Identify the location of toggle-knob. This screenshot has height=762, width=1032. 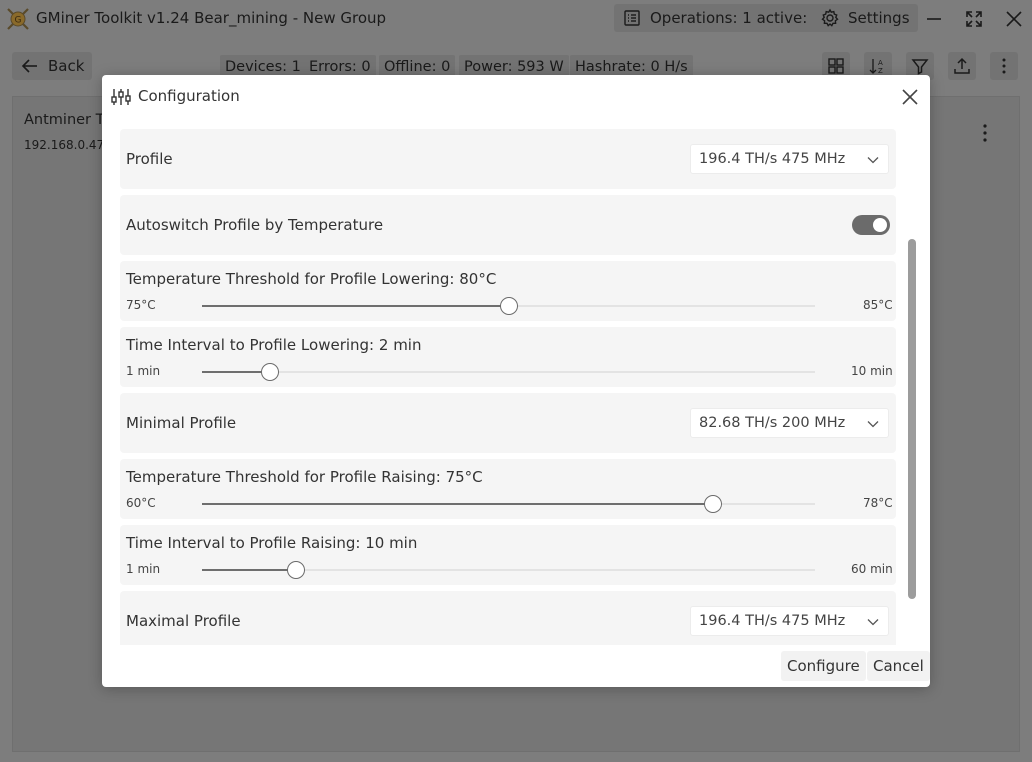
(880, 225).